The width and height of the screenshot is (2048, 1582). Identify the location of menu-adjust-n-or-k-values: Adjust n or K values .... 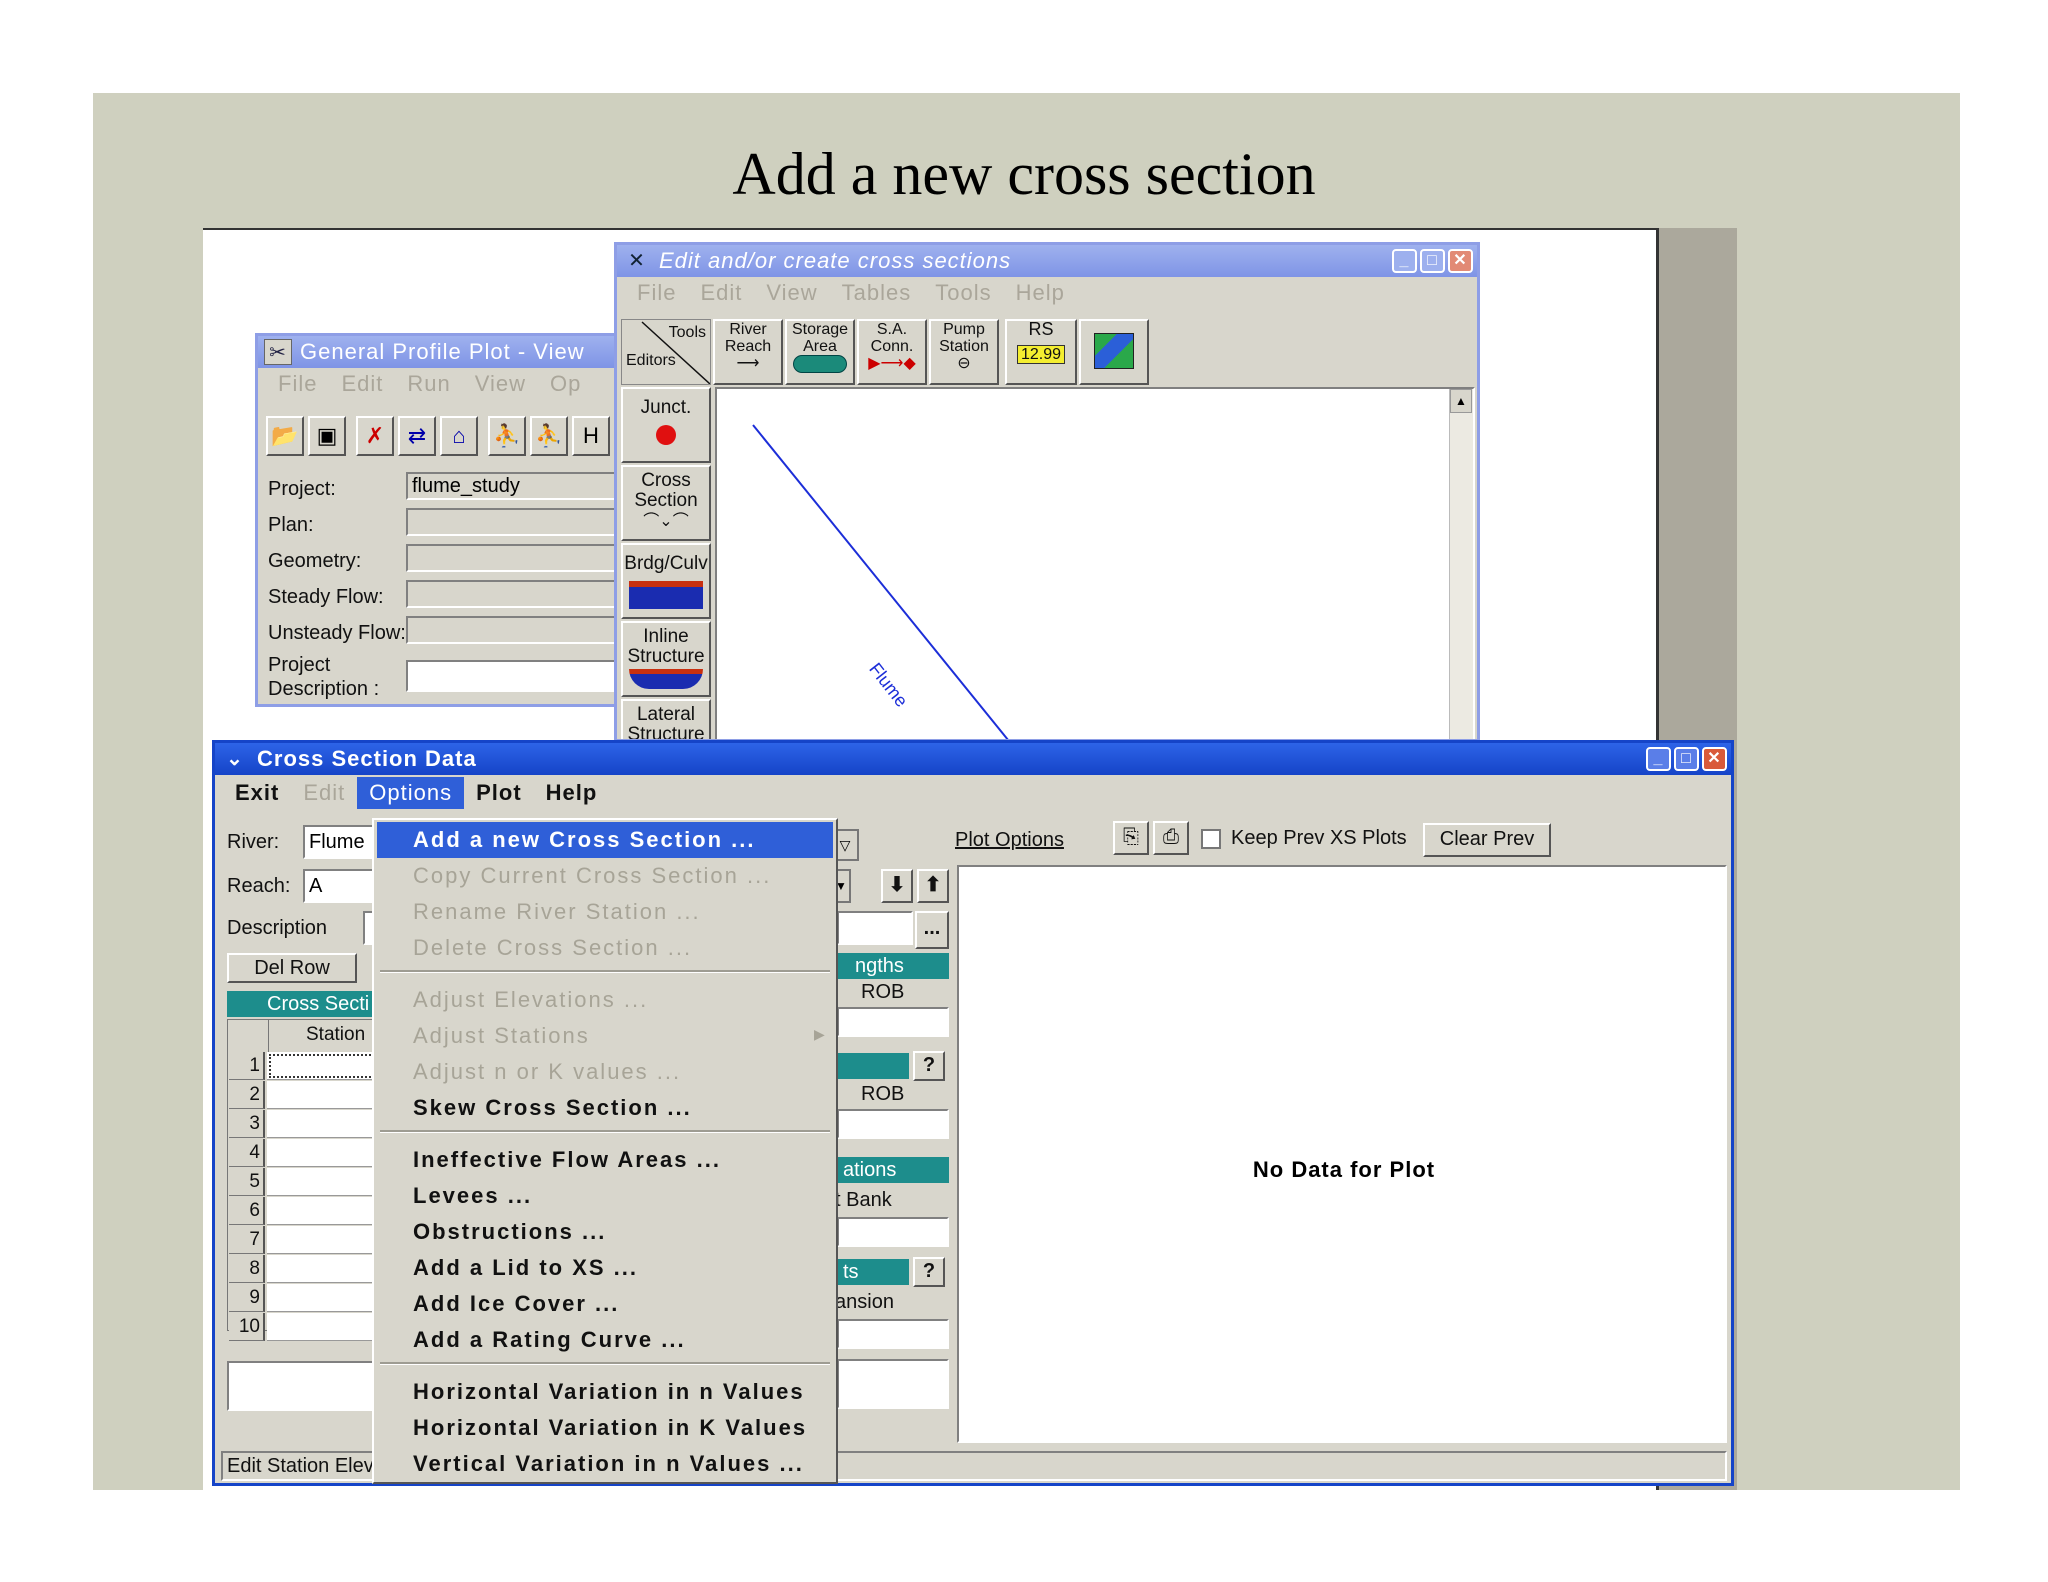
(605, 1072).